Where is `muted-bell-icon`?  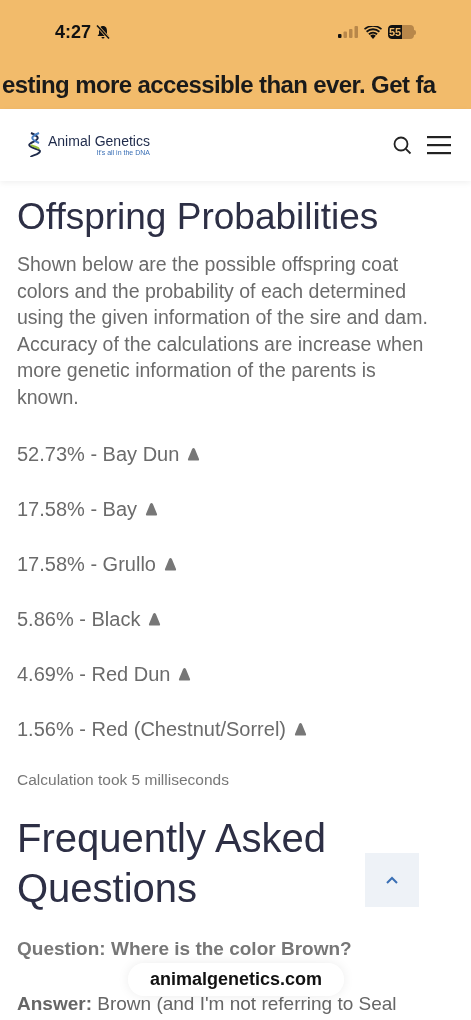 muted-bell-icon is located at coordinates (103, 32).